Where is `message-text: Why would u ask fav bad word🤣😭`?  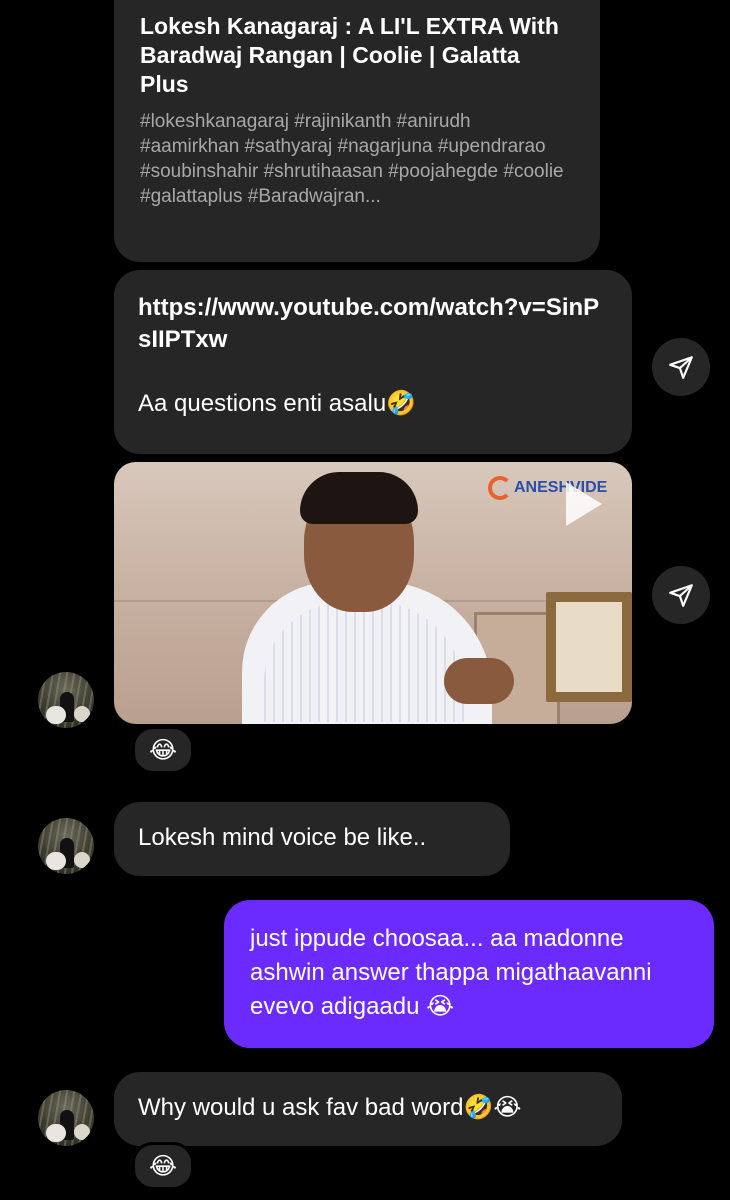 message-text: Why would u ask fav bad word🤣😭 is located at coordinates (330, 1107).